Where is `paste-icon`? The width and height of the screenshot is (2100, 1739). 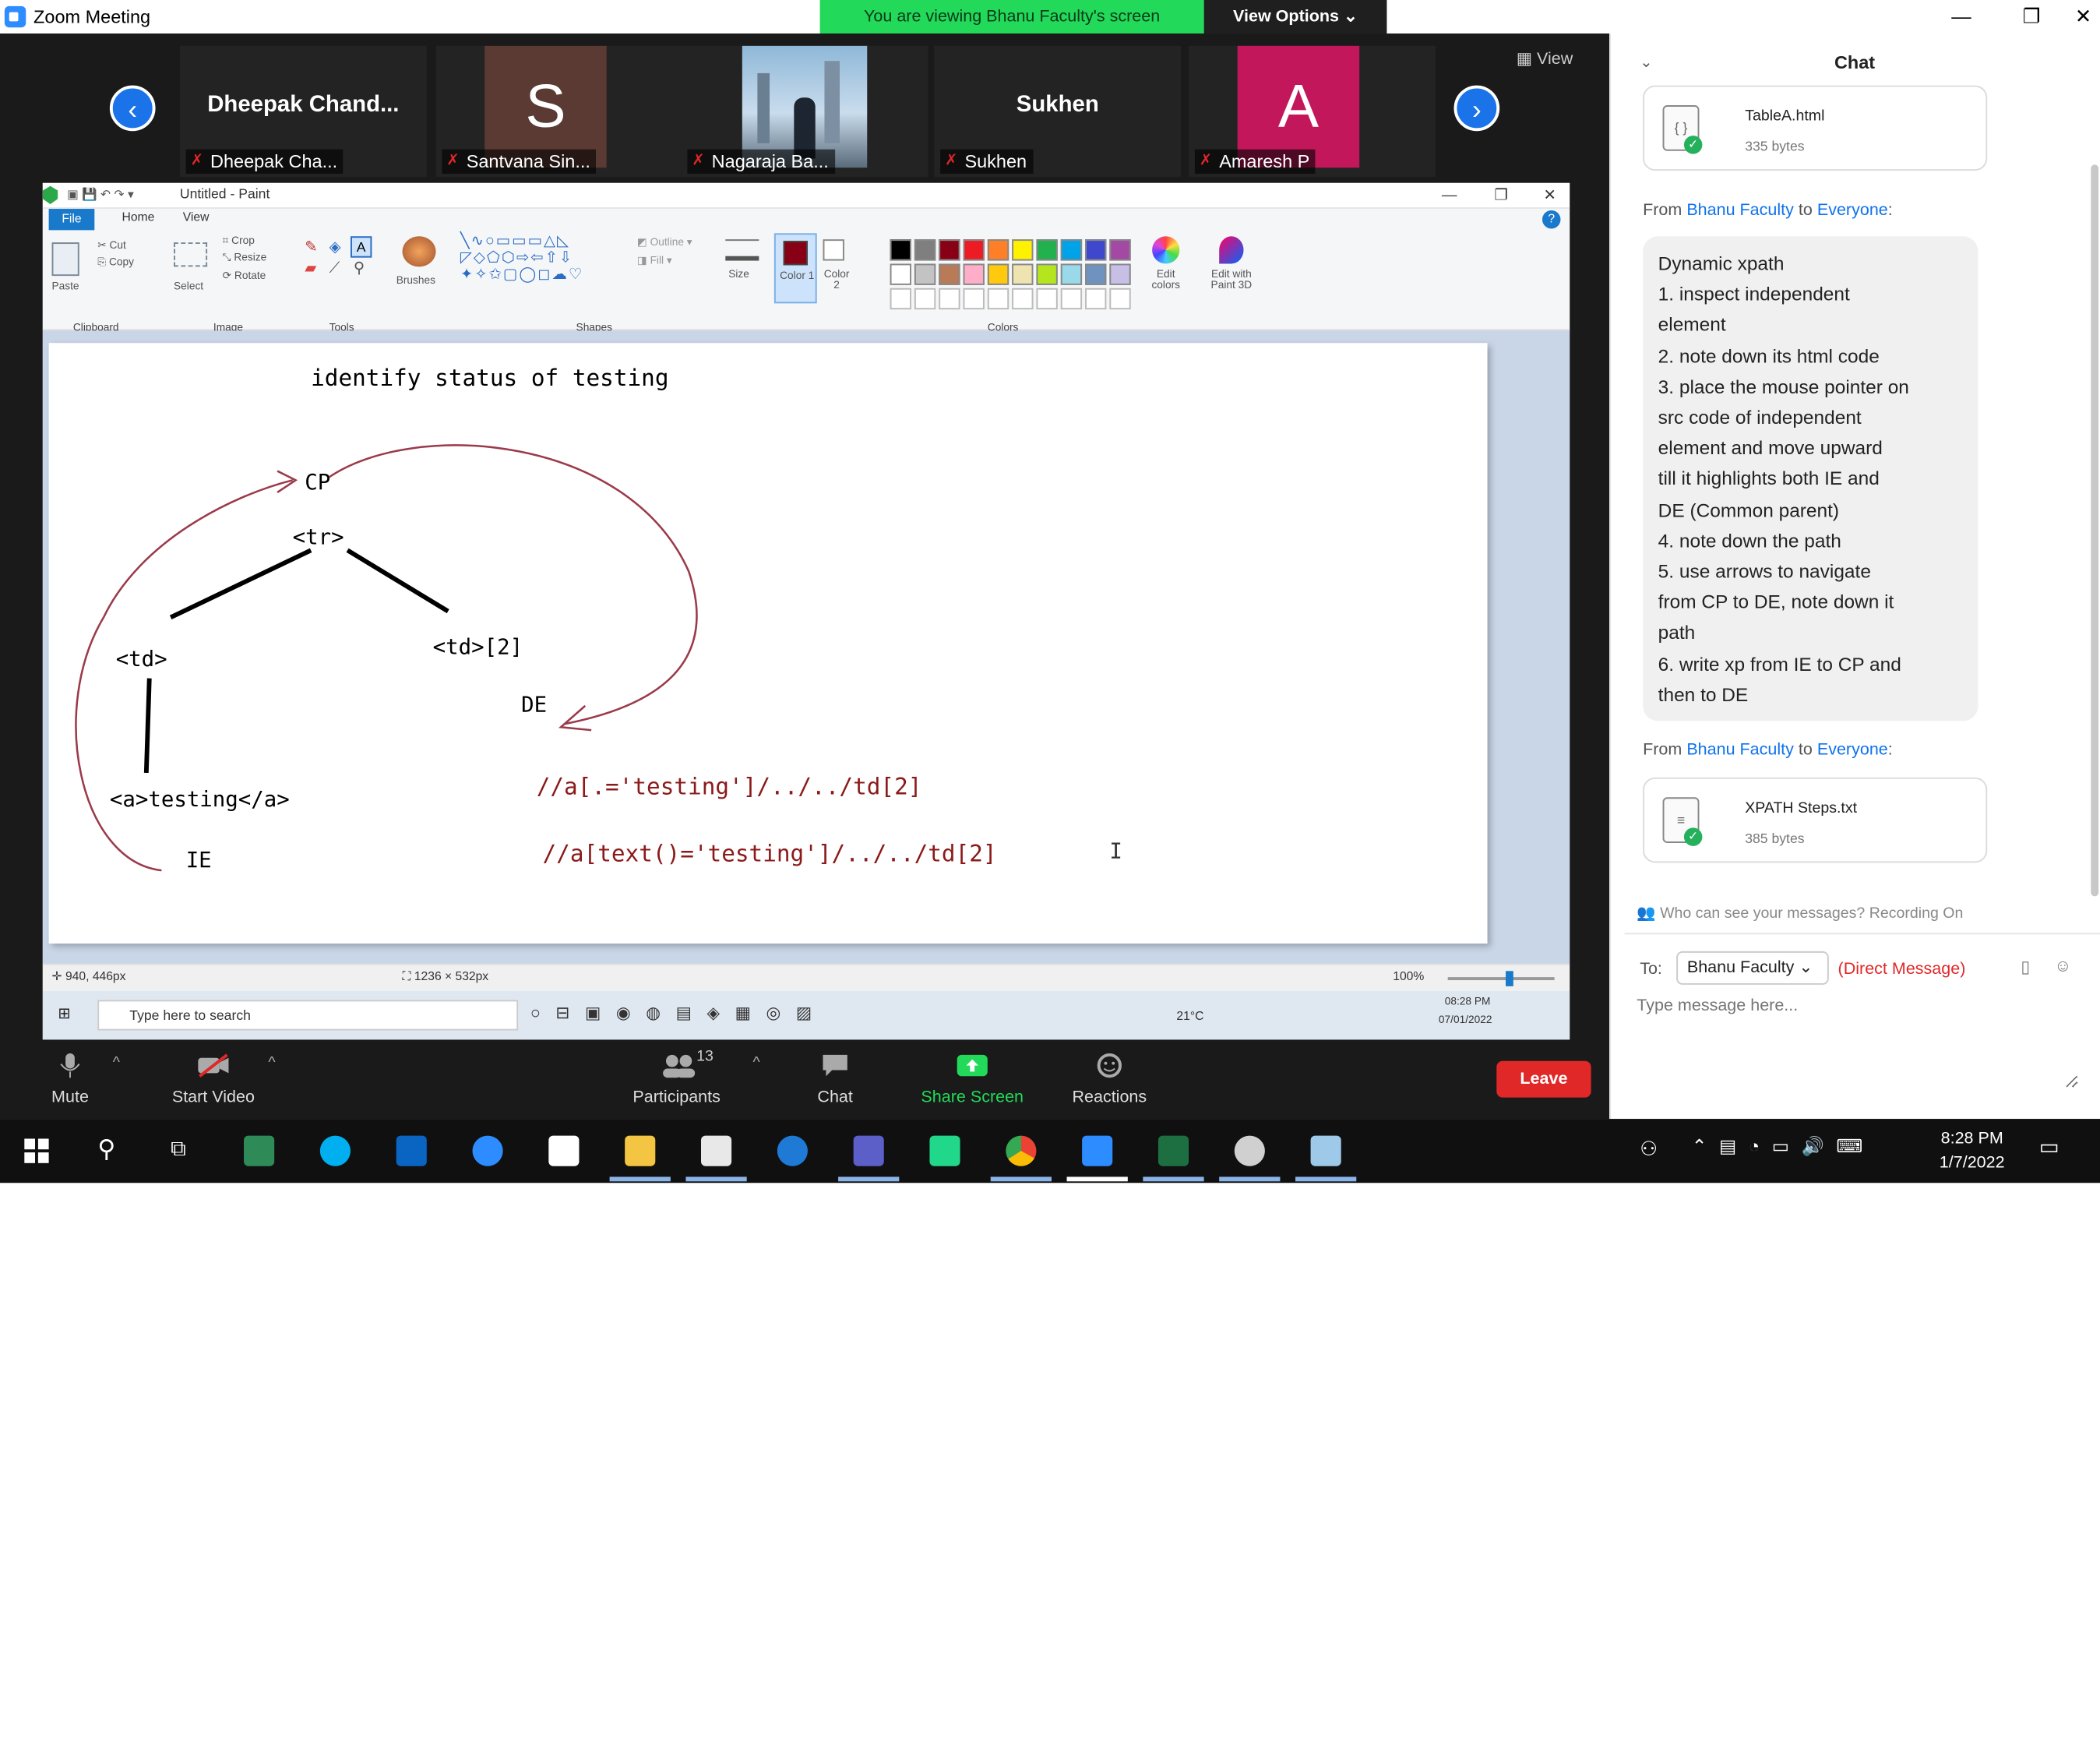 paste-icon is located at coordinates (65, 259).